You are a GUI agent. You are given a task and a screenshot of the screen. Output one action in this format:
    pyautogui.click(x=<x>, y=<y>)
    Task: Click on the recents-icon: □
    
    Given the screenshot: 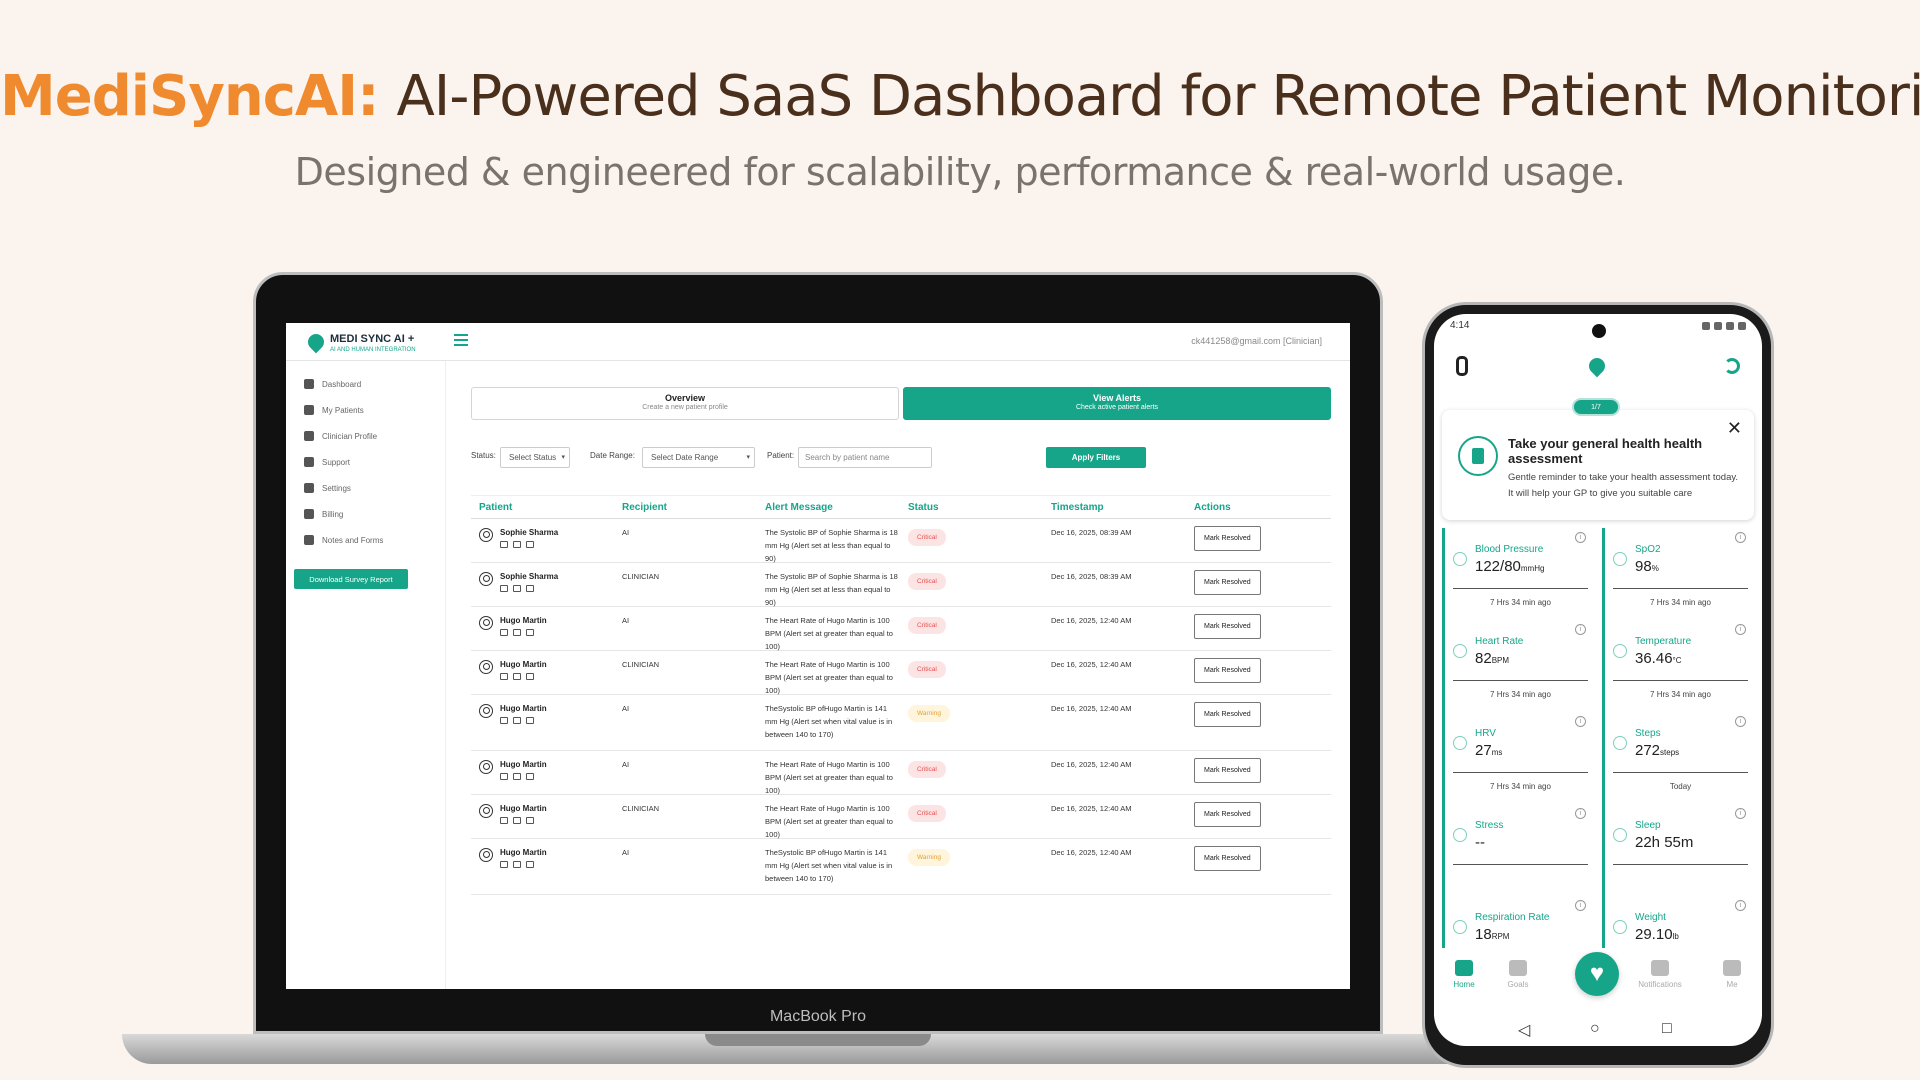 What is the action you would take?
    pyautogui.click(x=1667, y=1029)
    